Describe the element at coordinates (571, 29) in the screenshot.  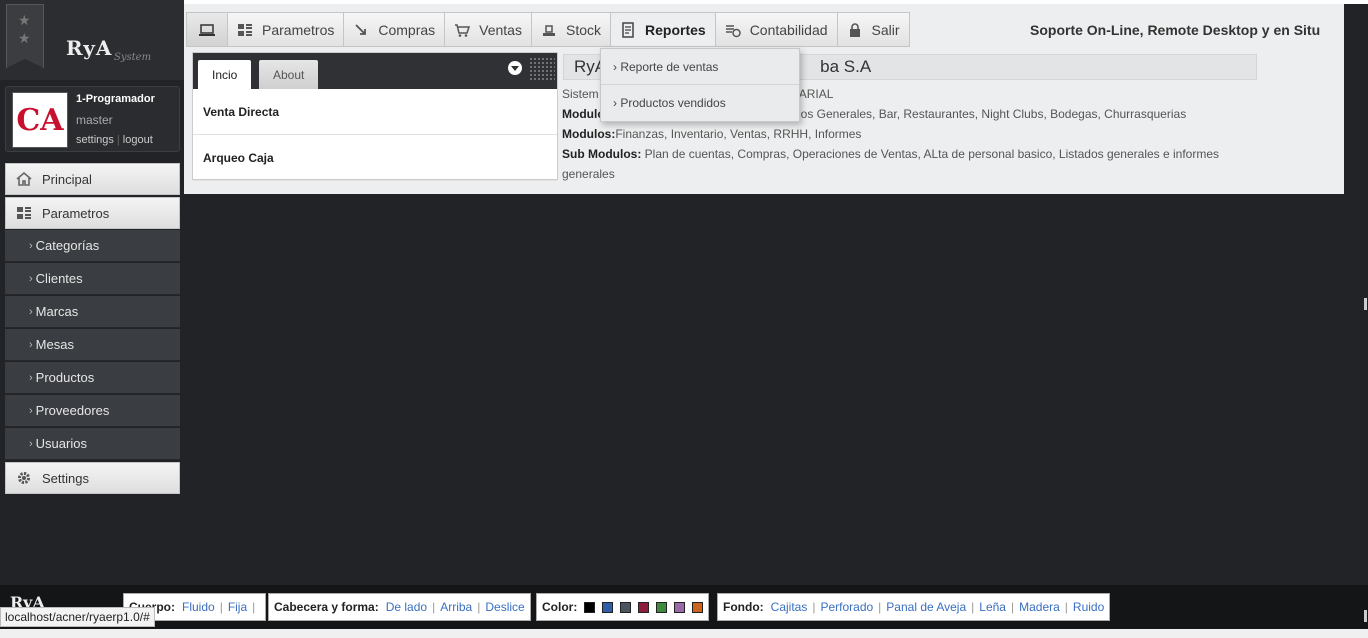
I see `nav-stock: Stock` at that location.